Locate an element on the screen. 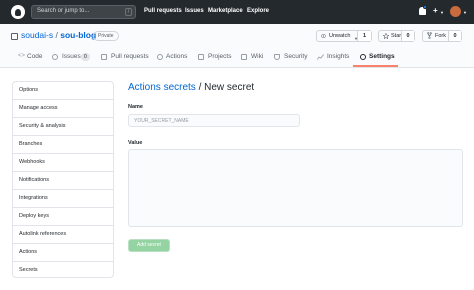  fork-count: 0 is located at coordinates (454, 36).